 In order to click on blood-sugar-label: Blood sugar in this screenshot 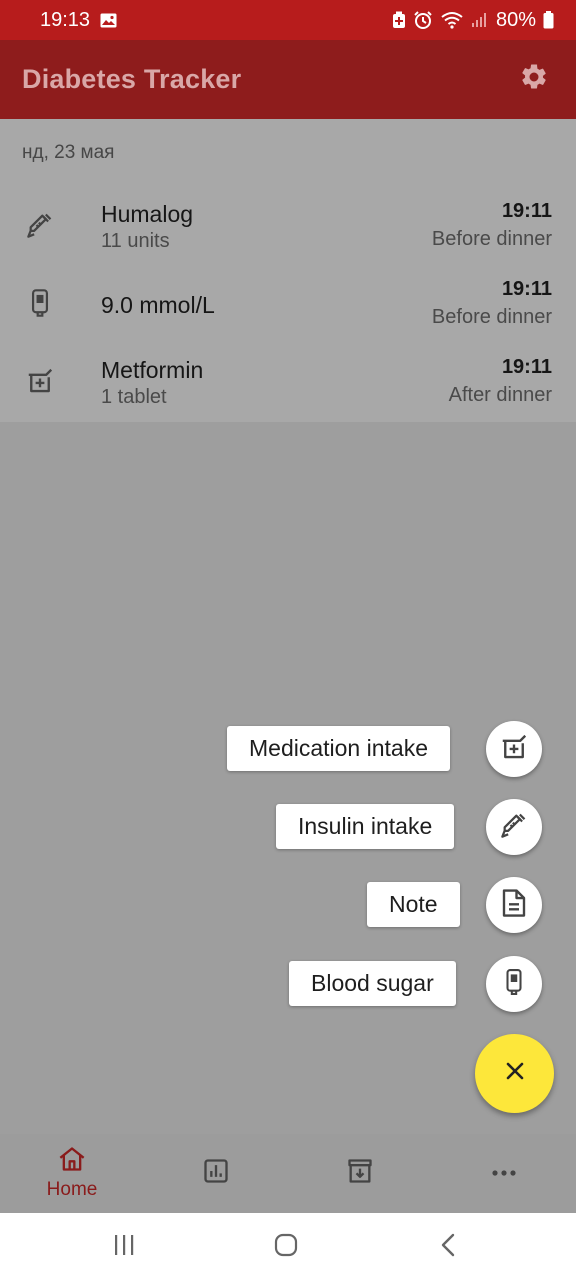, I will do `click(372, 983)`.